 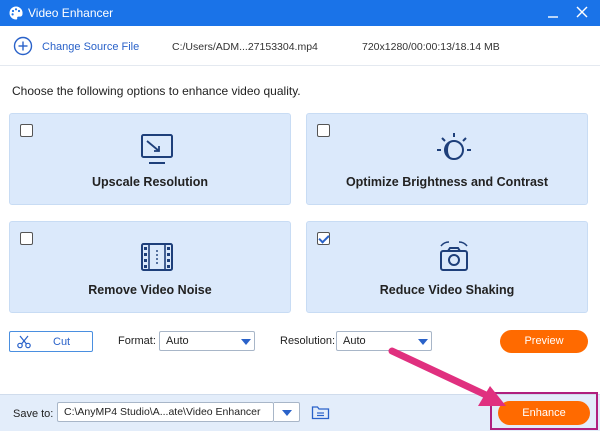 I want to click on option-label: Upscale Resolution, so click(x=150, y=182).